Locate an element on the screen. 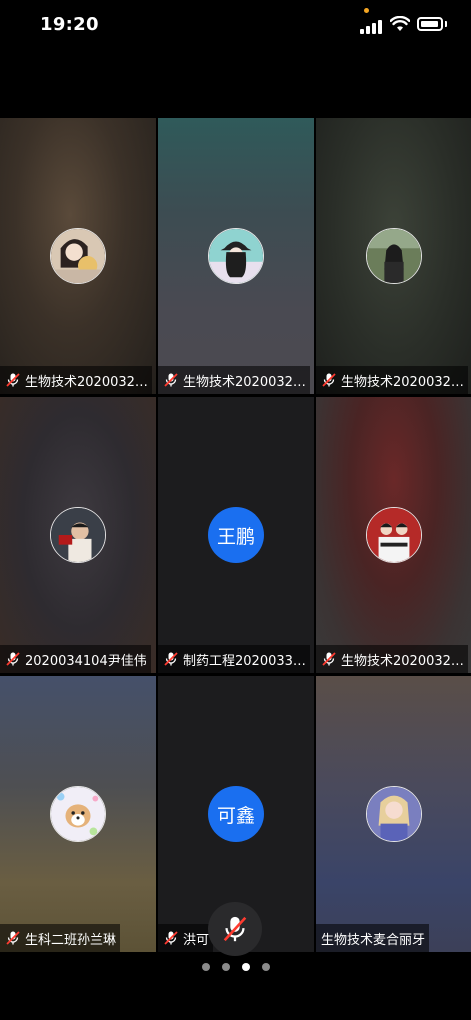 The image size is (471, 1020). mute-toggle-button is located at coordinates (235, 929).